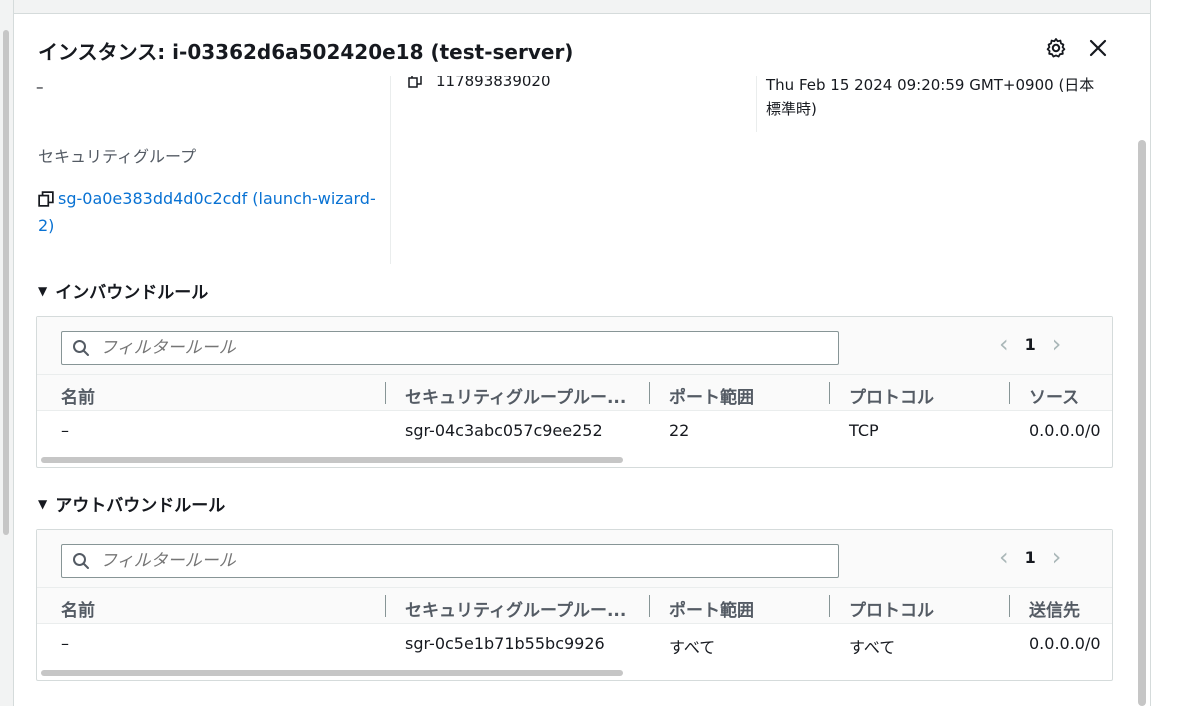  What do you see at coordinates (6, 282) in the screenshot?
I see `left-scrollbar-thumb` at bounding box center [6, 282].